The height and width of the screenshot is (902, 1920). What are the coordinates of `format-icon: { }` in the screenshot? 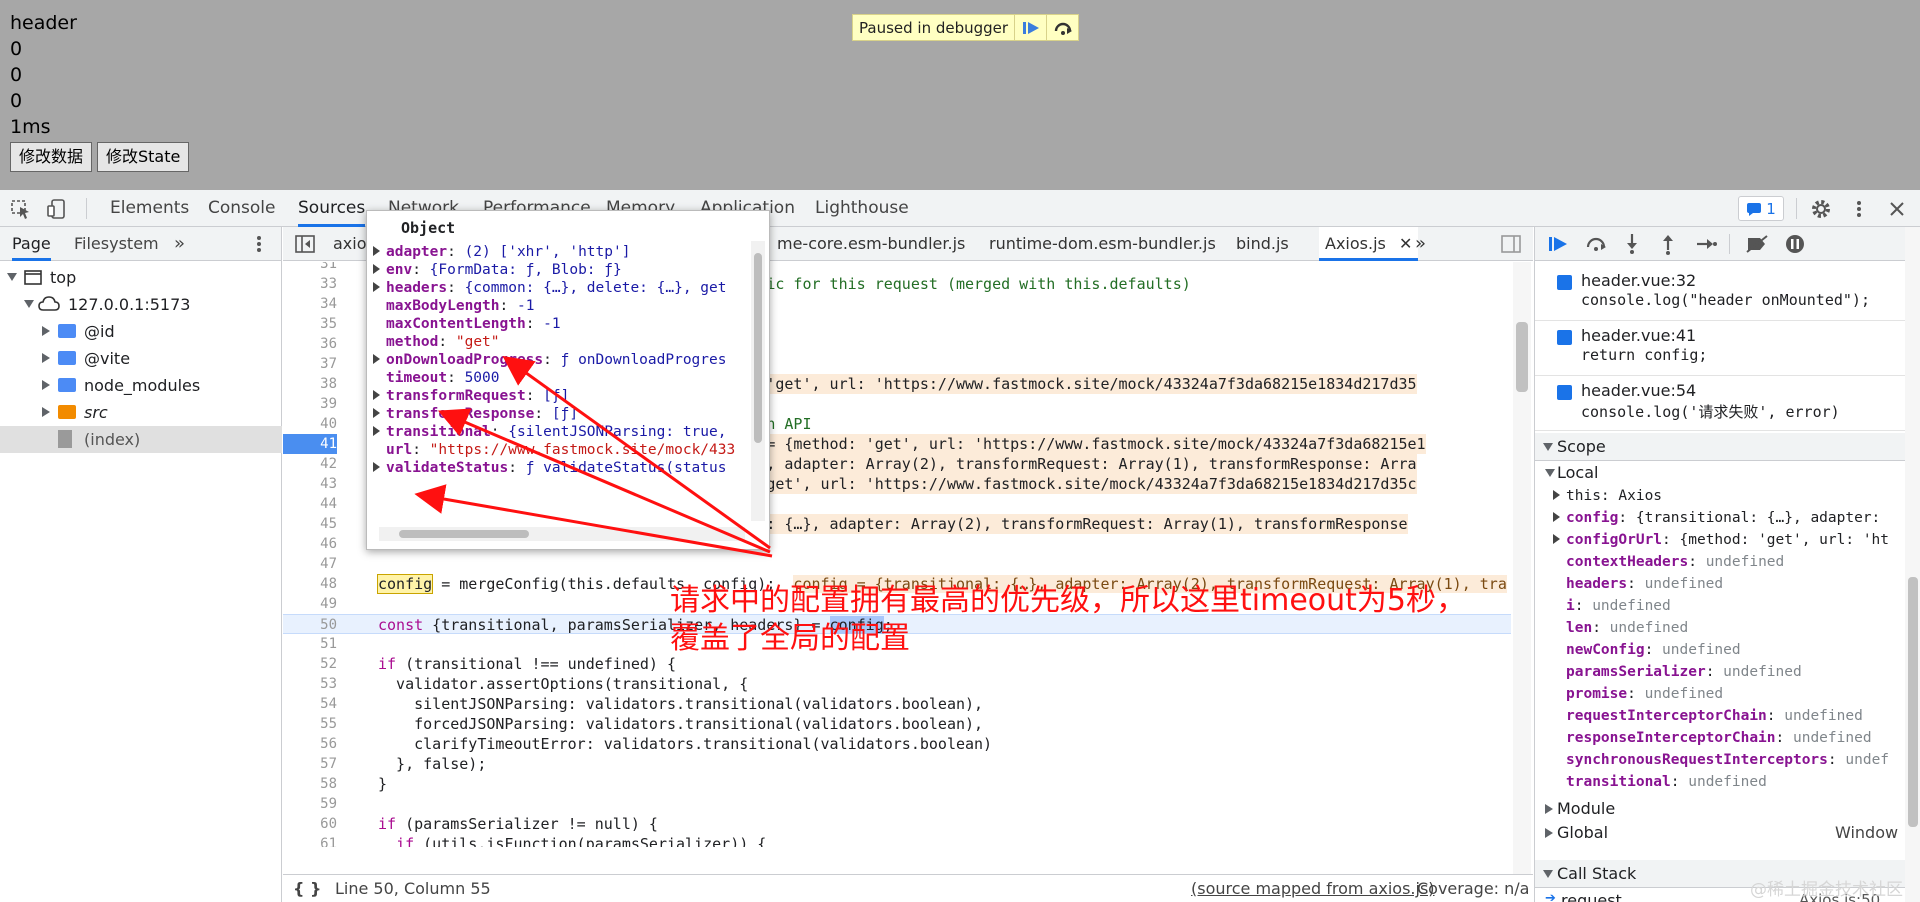 It's located at (307, 888).